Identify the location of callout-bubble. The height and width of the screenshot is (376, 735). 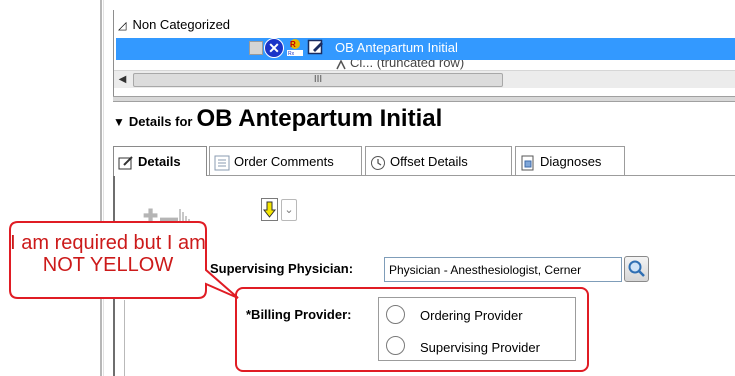
(124, 260).